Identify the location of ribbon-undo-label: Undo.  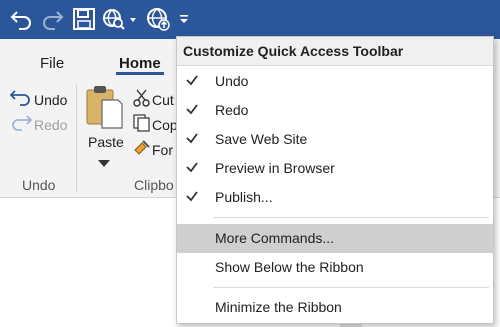
(51, 99).